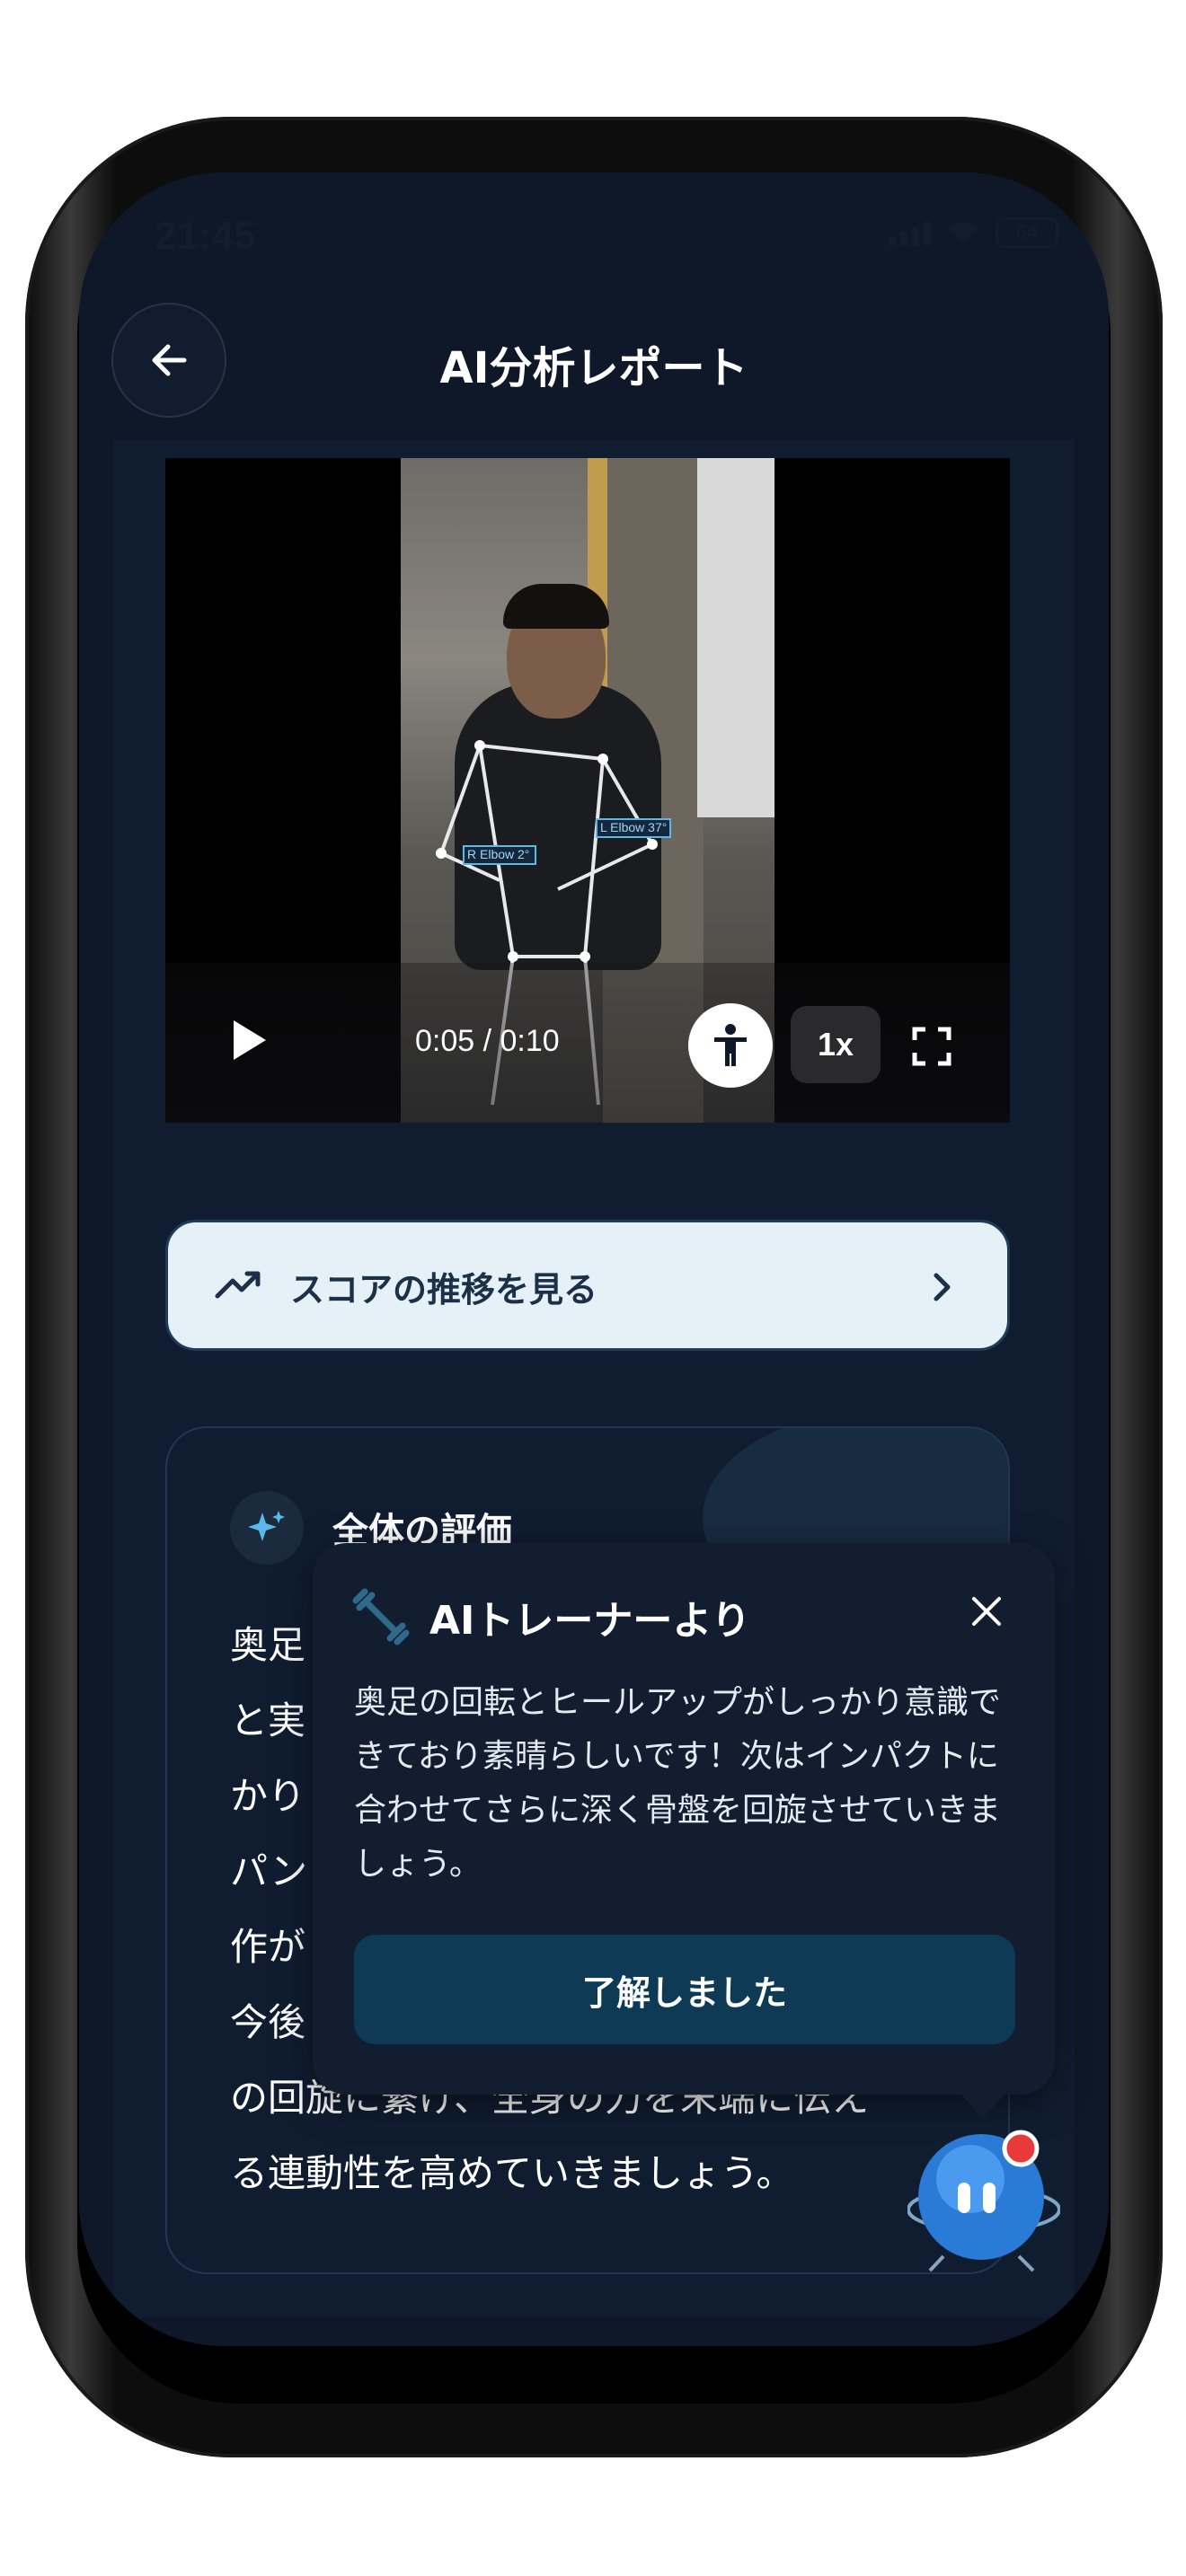 The width and height of the screenshot is (1186, 2576). I want to click on status-time: 21:45, so click(205, 236).